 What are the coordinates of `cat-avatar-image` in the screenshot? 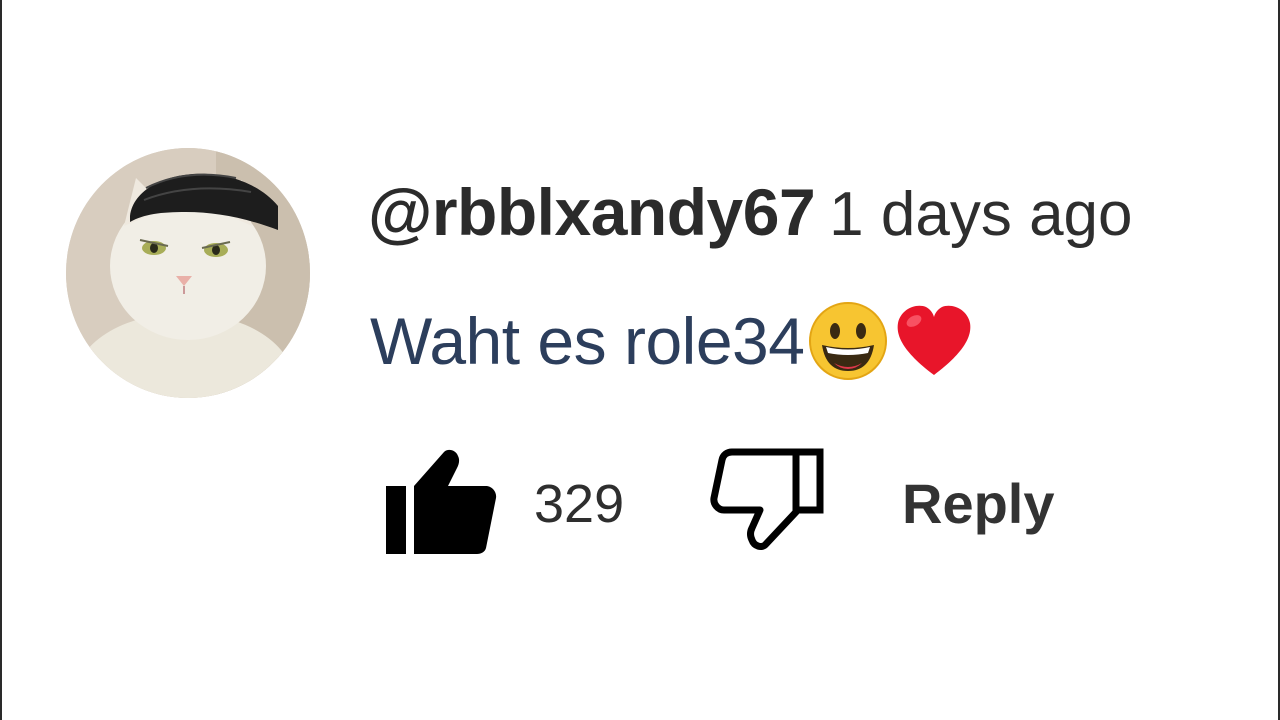 It's located at (188, 273).